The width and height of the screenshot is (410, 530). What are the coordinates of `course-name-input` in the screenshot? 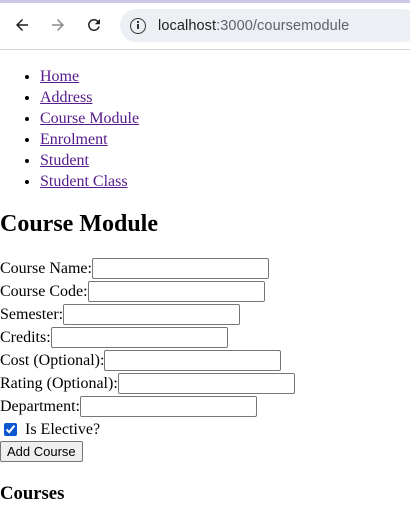 It's located at (180, 268).